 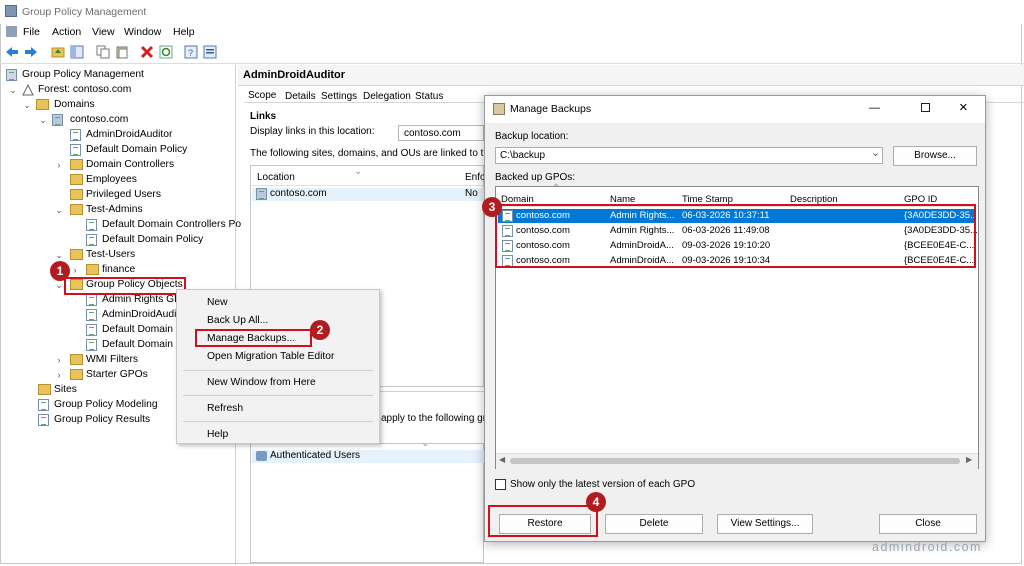 What do you see at coordinates (225, 408) in the screenshot?
I see `menu-item-refresh: Refresh` at bounding box center [225, 408].